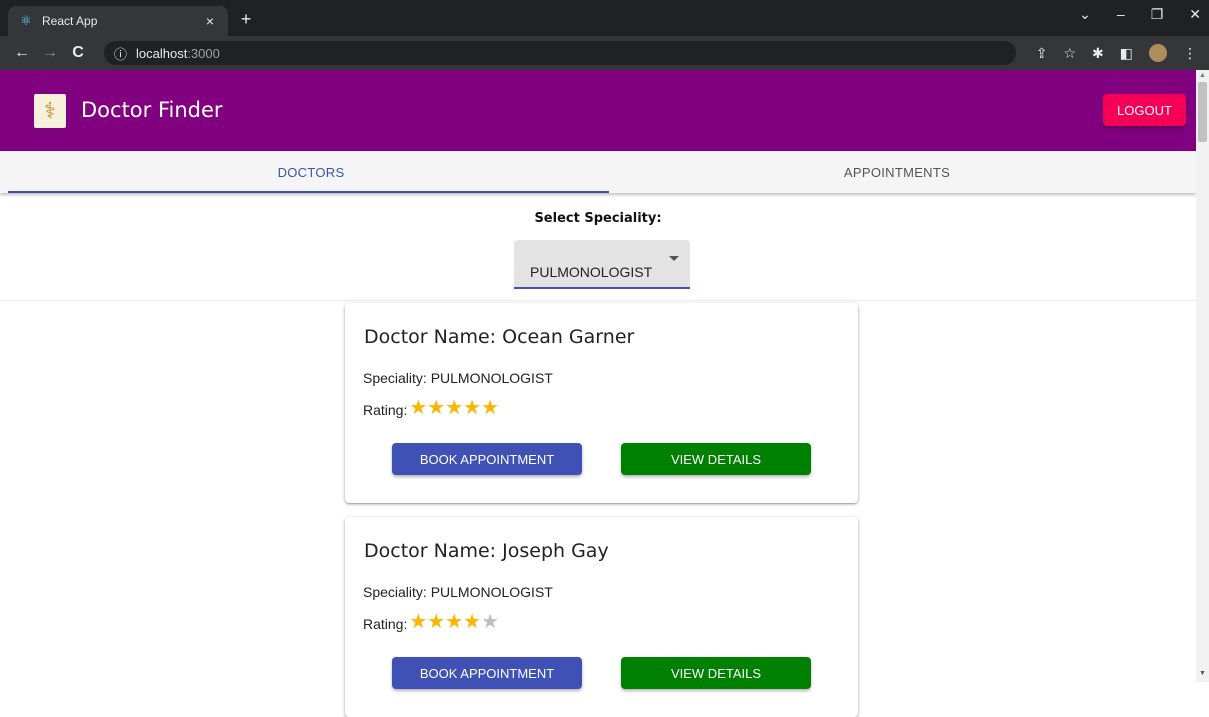 This screenshot has height=717, width=1209. What do you see at coordinates (311, 172) in the screenshot?
I see `tab-doctors: DOCTORS` at bounding box center [311, 172].